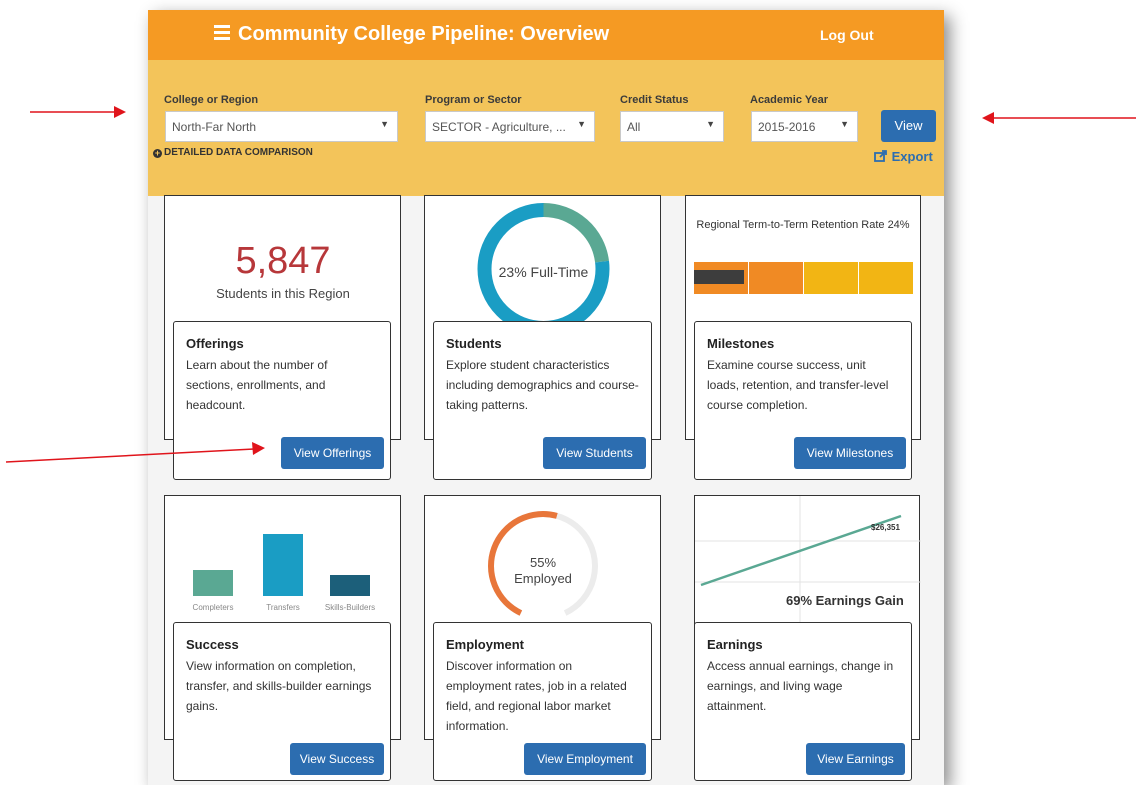 This screenshot has height=785, width=1136. I want to click on view-earnings-button: View Earnings, so click(855, 759).